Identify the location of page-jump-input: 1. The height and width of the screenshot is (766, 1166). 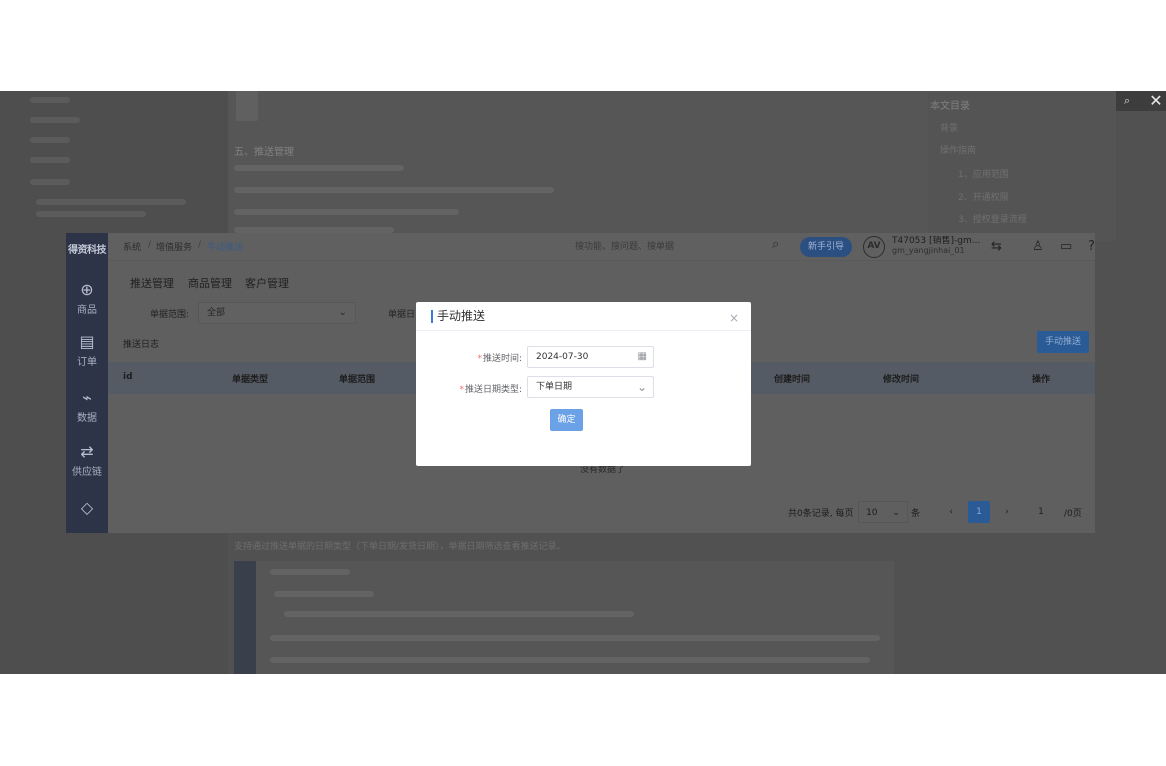
(1041, 512).